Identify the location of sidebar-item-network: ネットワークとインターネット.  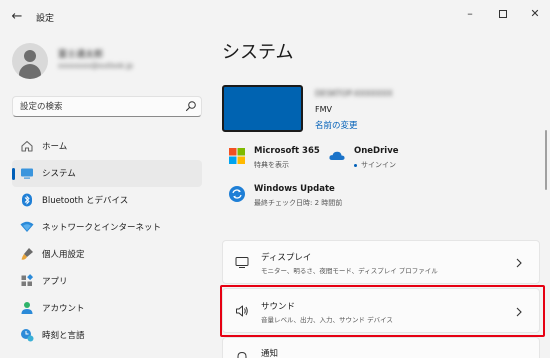
(107, 227).